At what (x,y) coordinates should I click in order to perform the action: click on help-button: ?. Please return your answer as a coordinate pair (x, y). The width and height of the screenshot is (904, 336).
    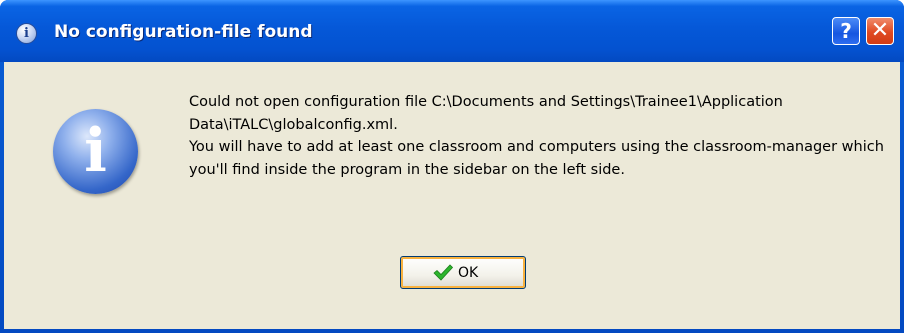
    Looking at the image, I should click on (846, 31).